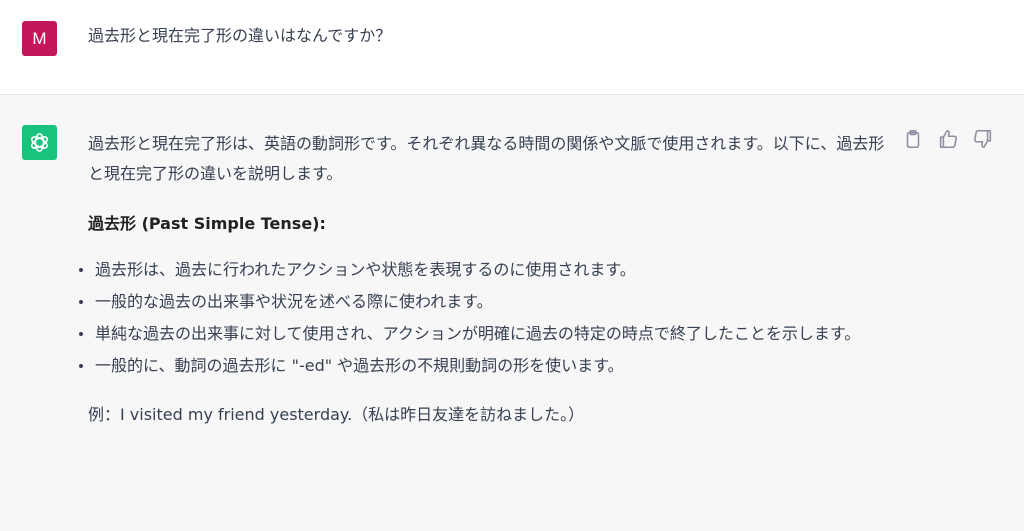  What do you see at coordinates (482, 302) in the screenshot?
I see `list-item: 一般的な過去の出来事や状況を述べる際に使われます。` at bounding box center [482, 302].